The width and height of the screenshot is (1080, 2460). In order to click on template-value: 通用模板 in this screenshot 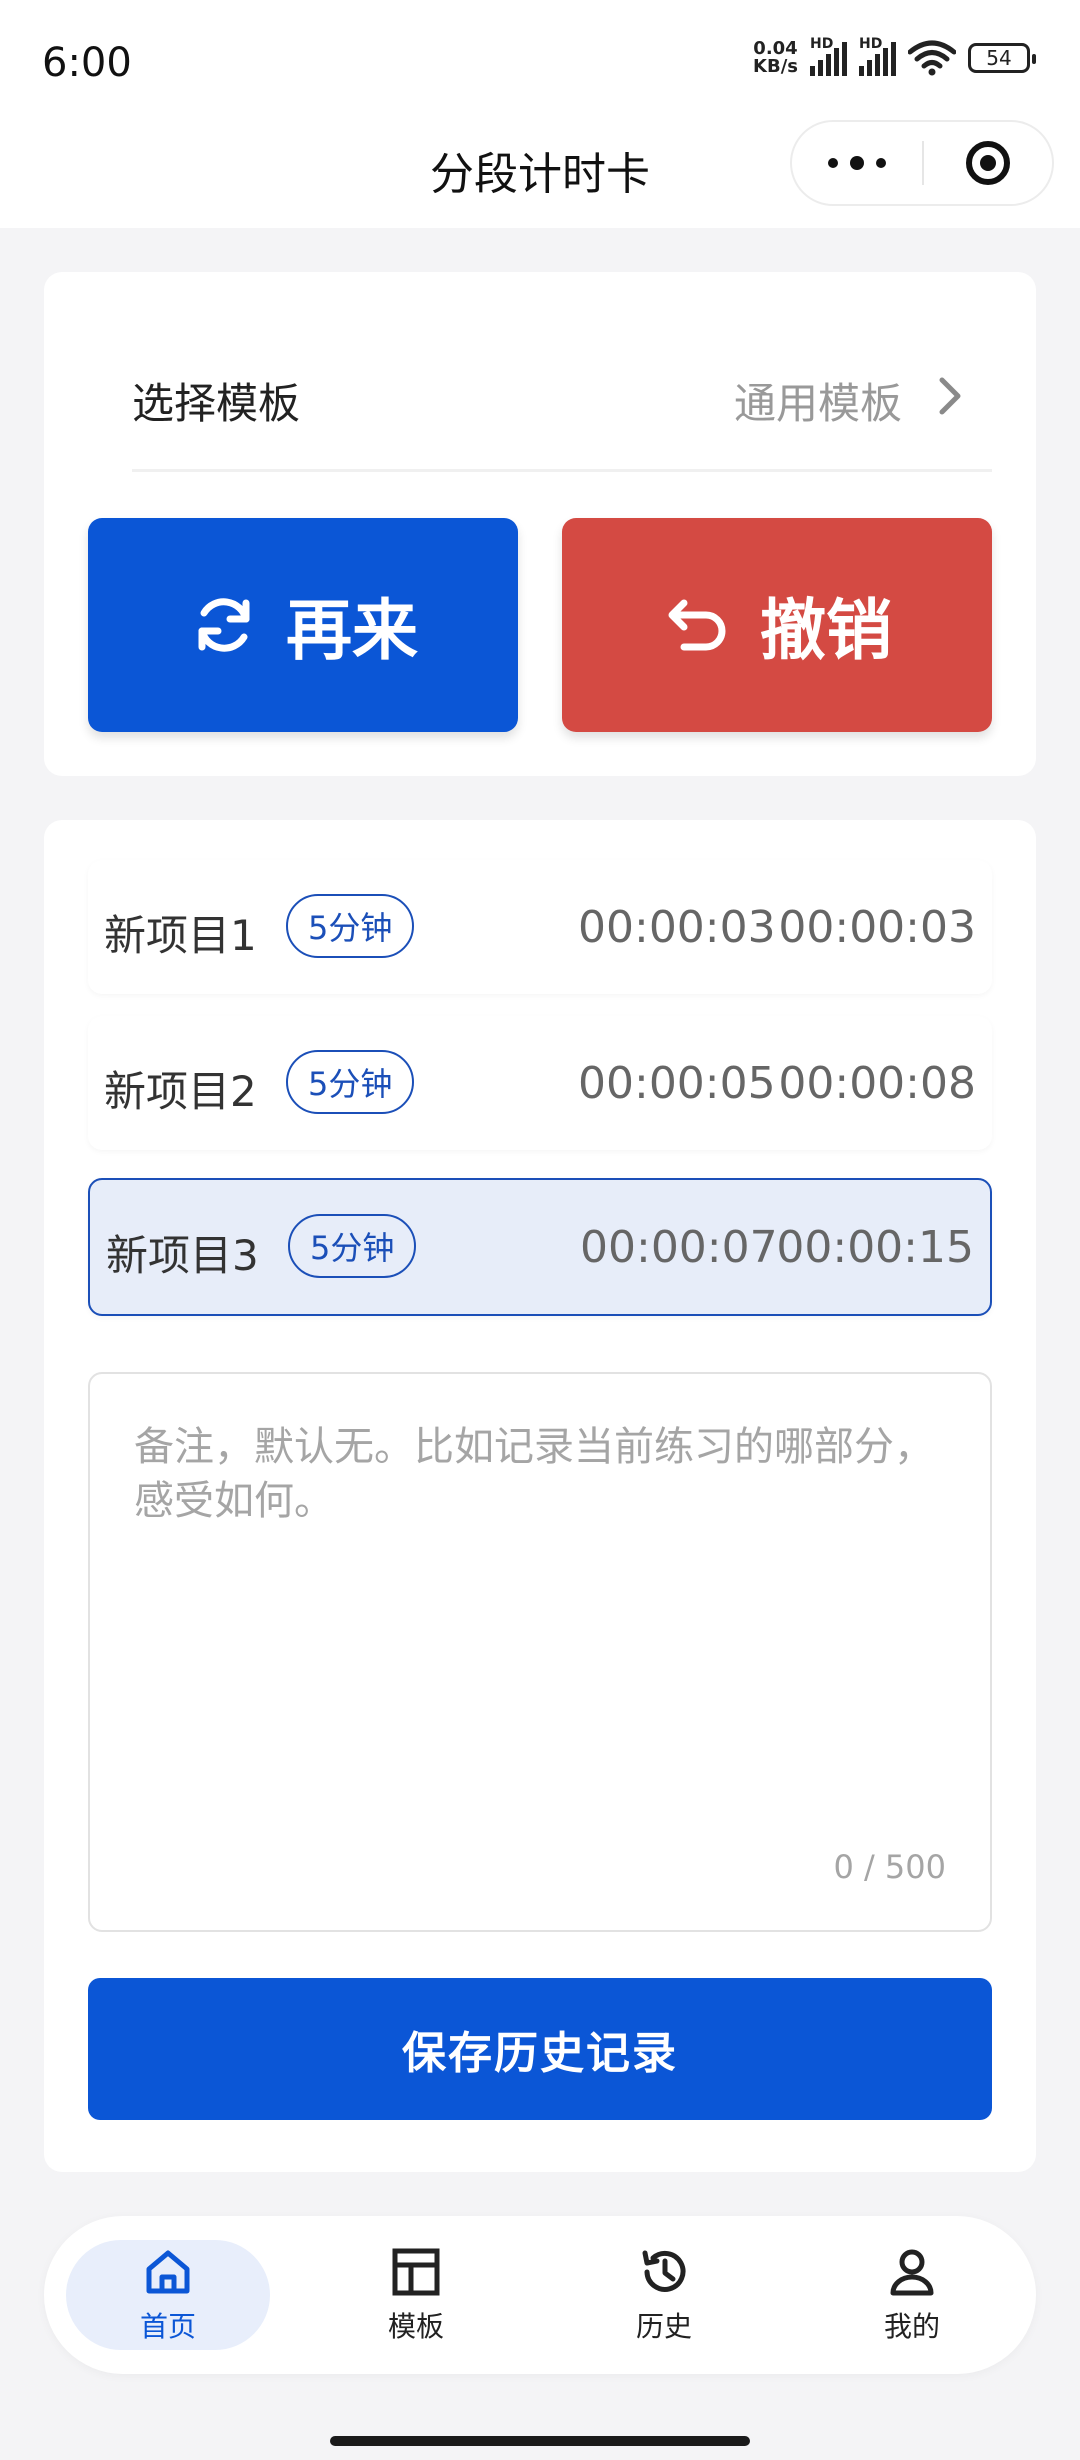, I will do `click(817, 403)`.